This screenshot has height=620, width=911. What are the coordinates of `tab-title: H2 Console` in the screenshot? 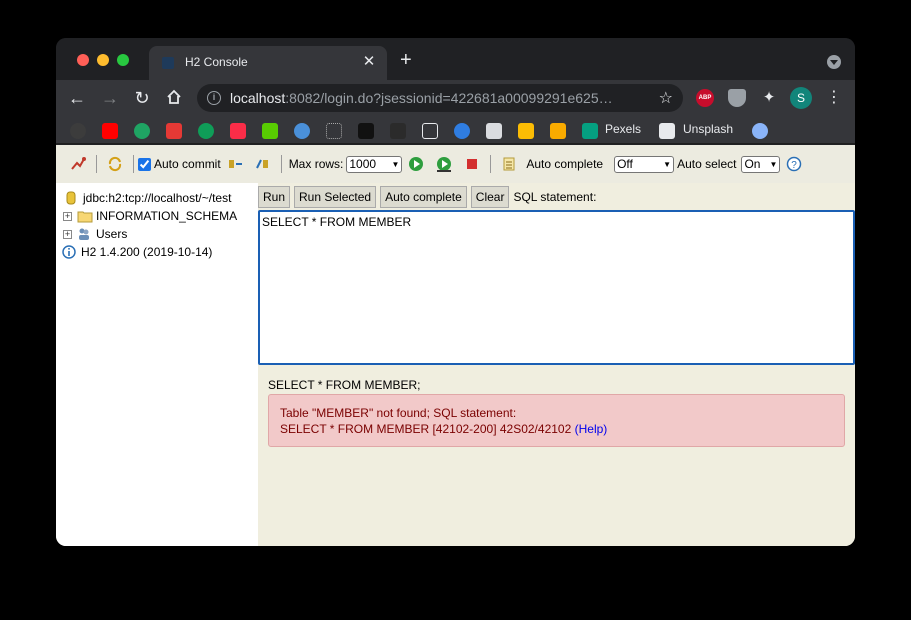 It's located at (216, 62).